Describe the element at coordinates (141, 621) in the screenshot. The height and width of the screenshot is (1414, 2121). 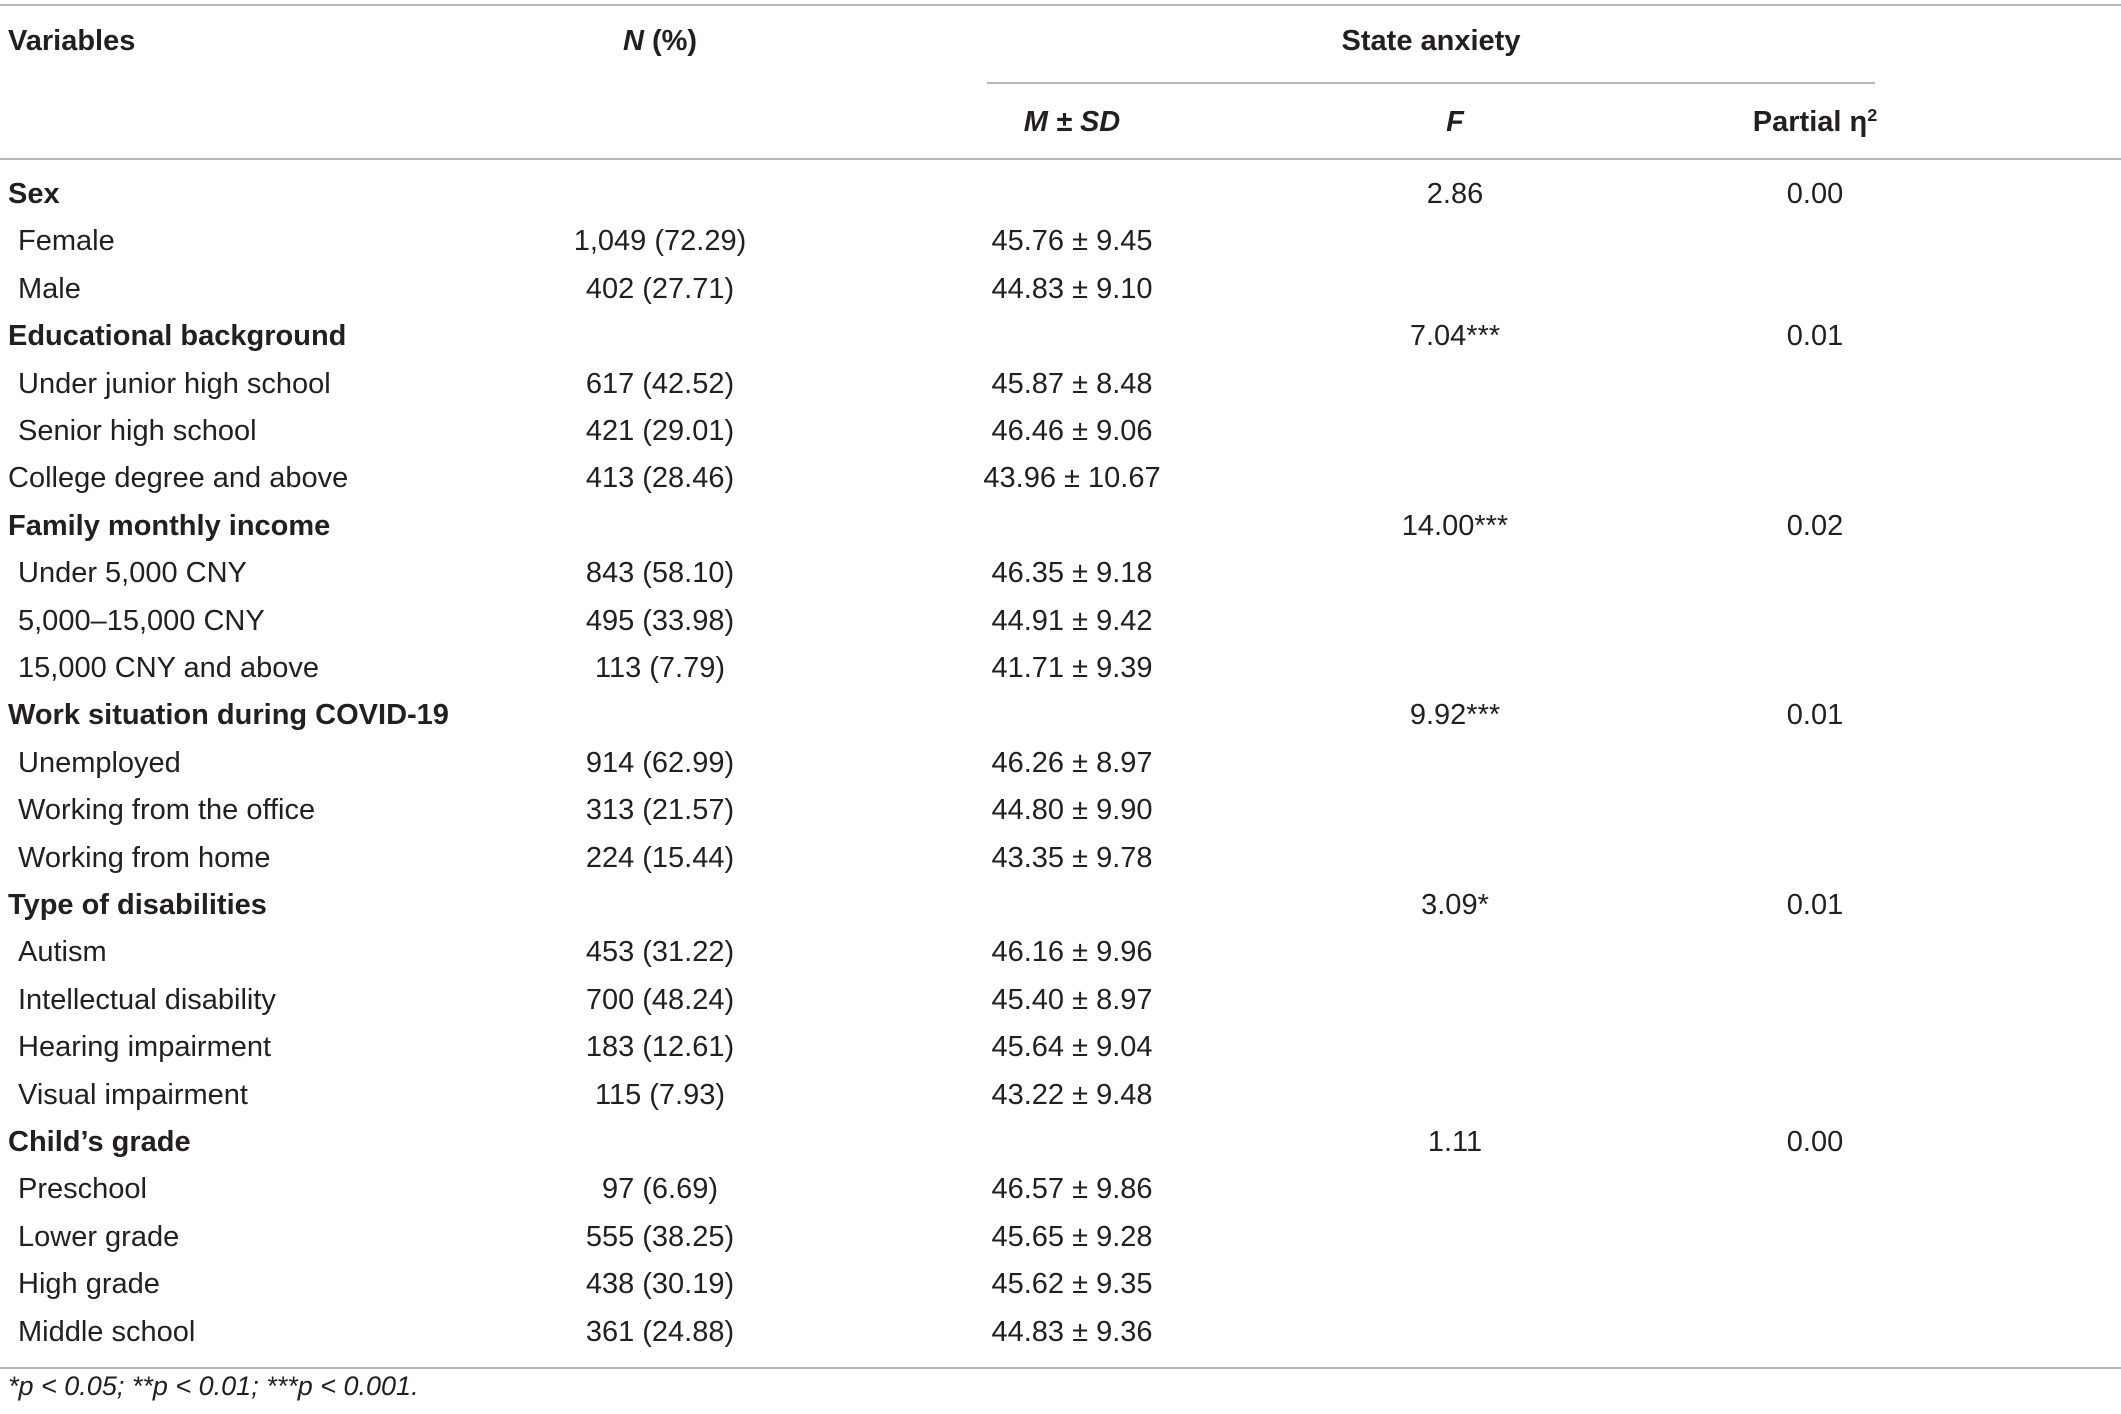
I see `row-label: 5,000–15,000 CNY` at that location.